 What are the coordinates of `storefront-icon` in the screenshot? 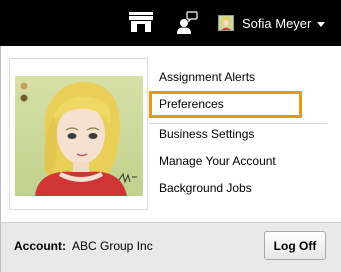 It's located at (141, 22).